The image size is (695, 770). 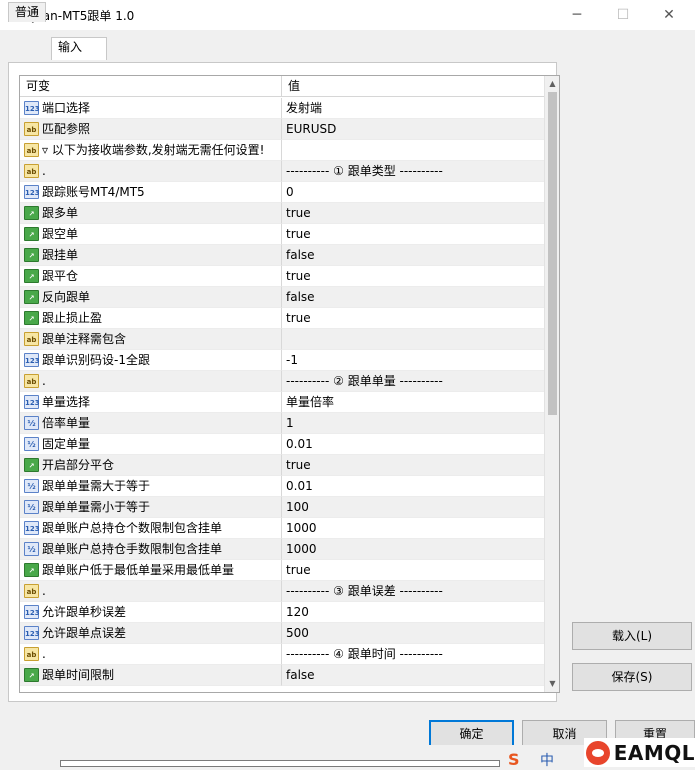 What do you see at coordinates (151, 255) in the screenshot?
I see `row-variable-cell: ↗ 跟挂单` at bounding box center [151, 255].